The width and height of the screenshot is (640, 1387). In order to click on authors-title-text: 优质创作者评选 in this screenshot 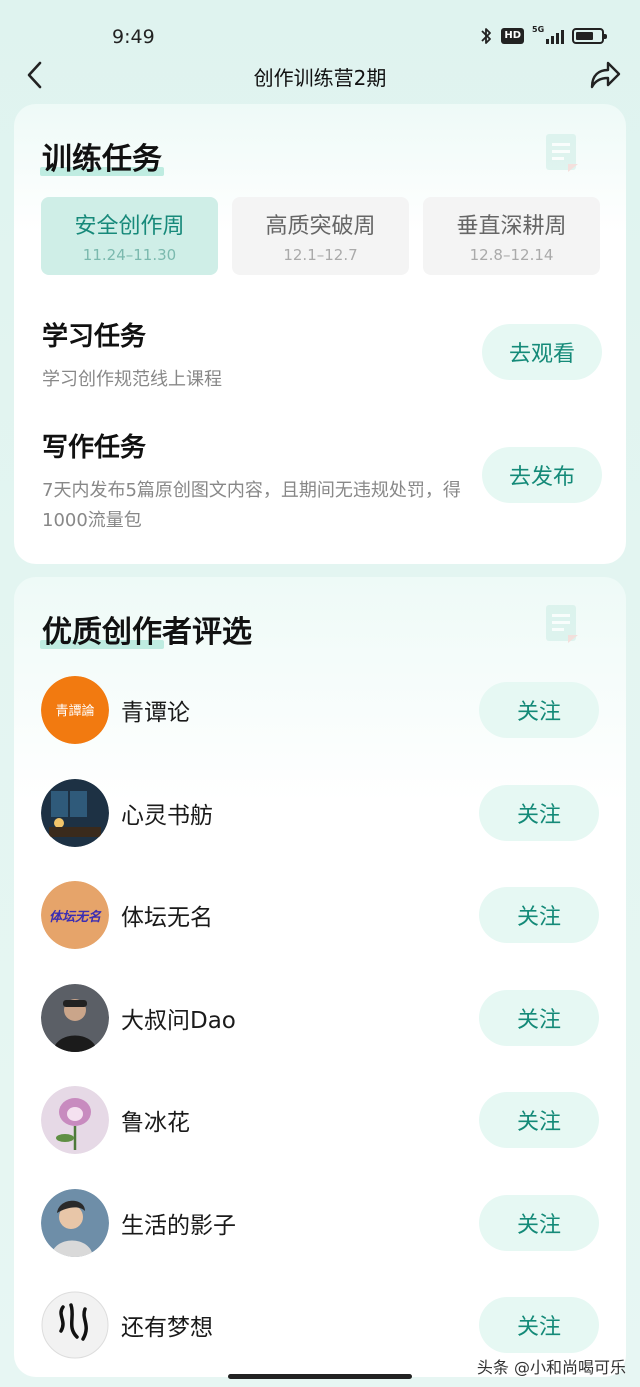, I will do `click(147, 632)`.